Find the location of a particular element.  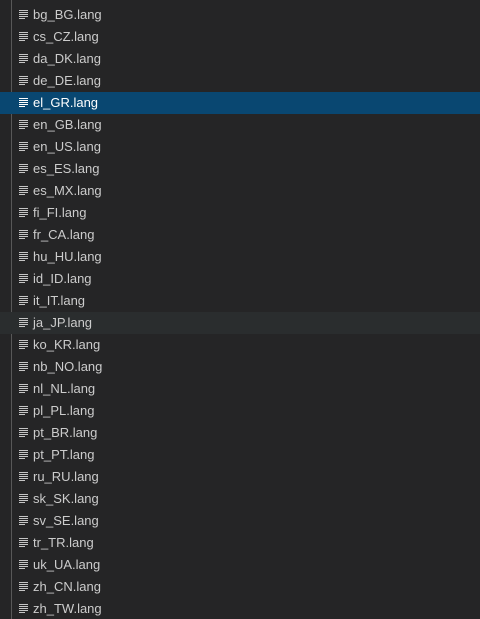

file-name: el_GR.lang is located at coordinates (66, 102).